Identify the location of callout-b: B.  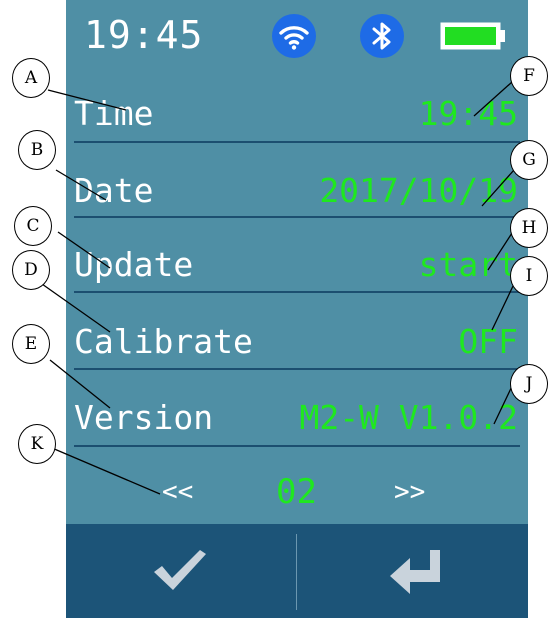
(37, 150).